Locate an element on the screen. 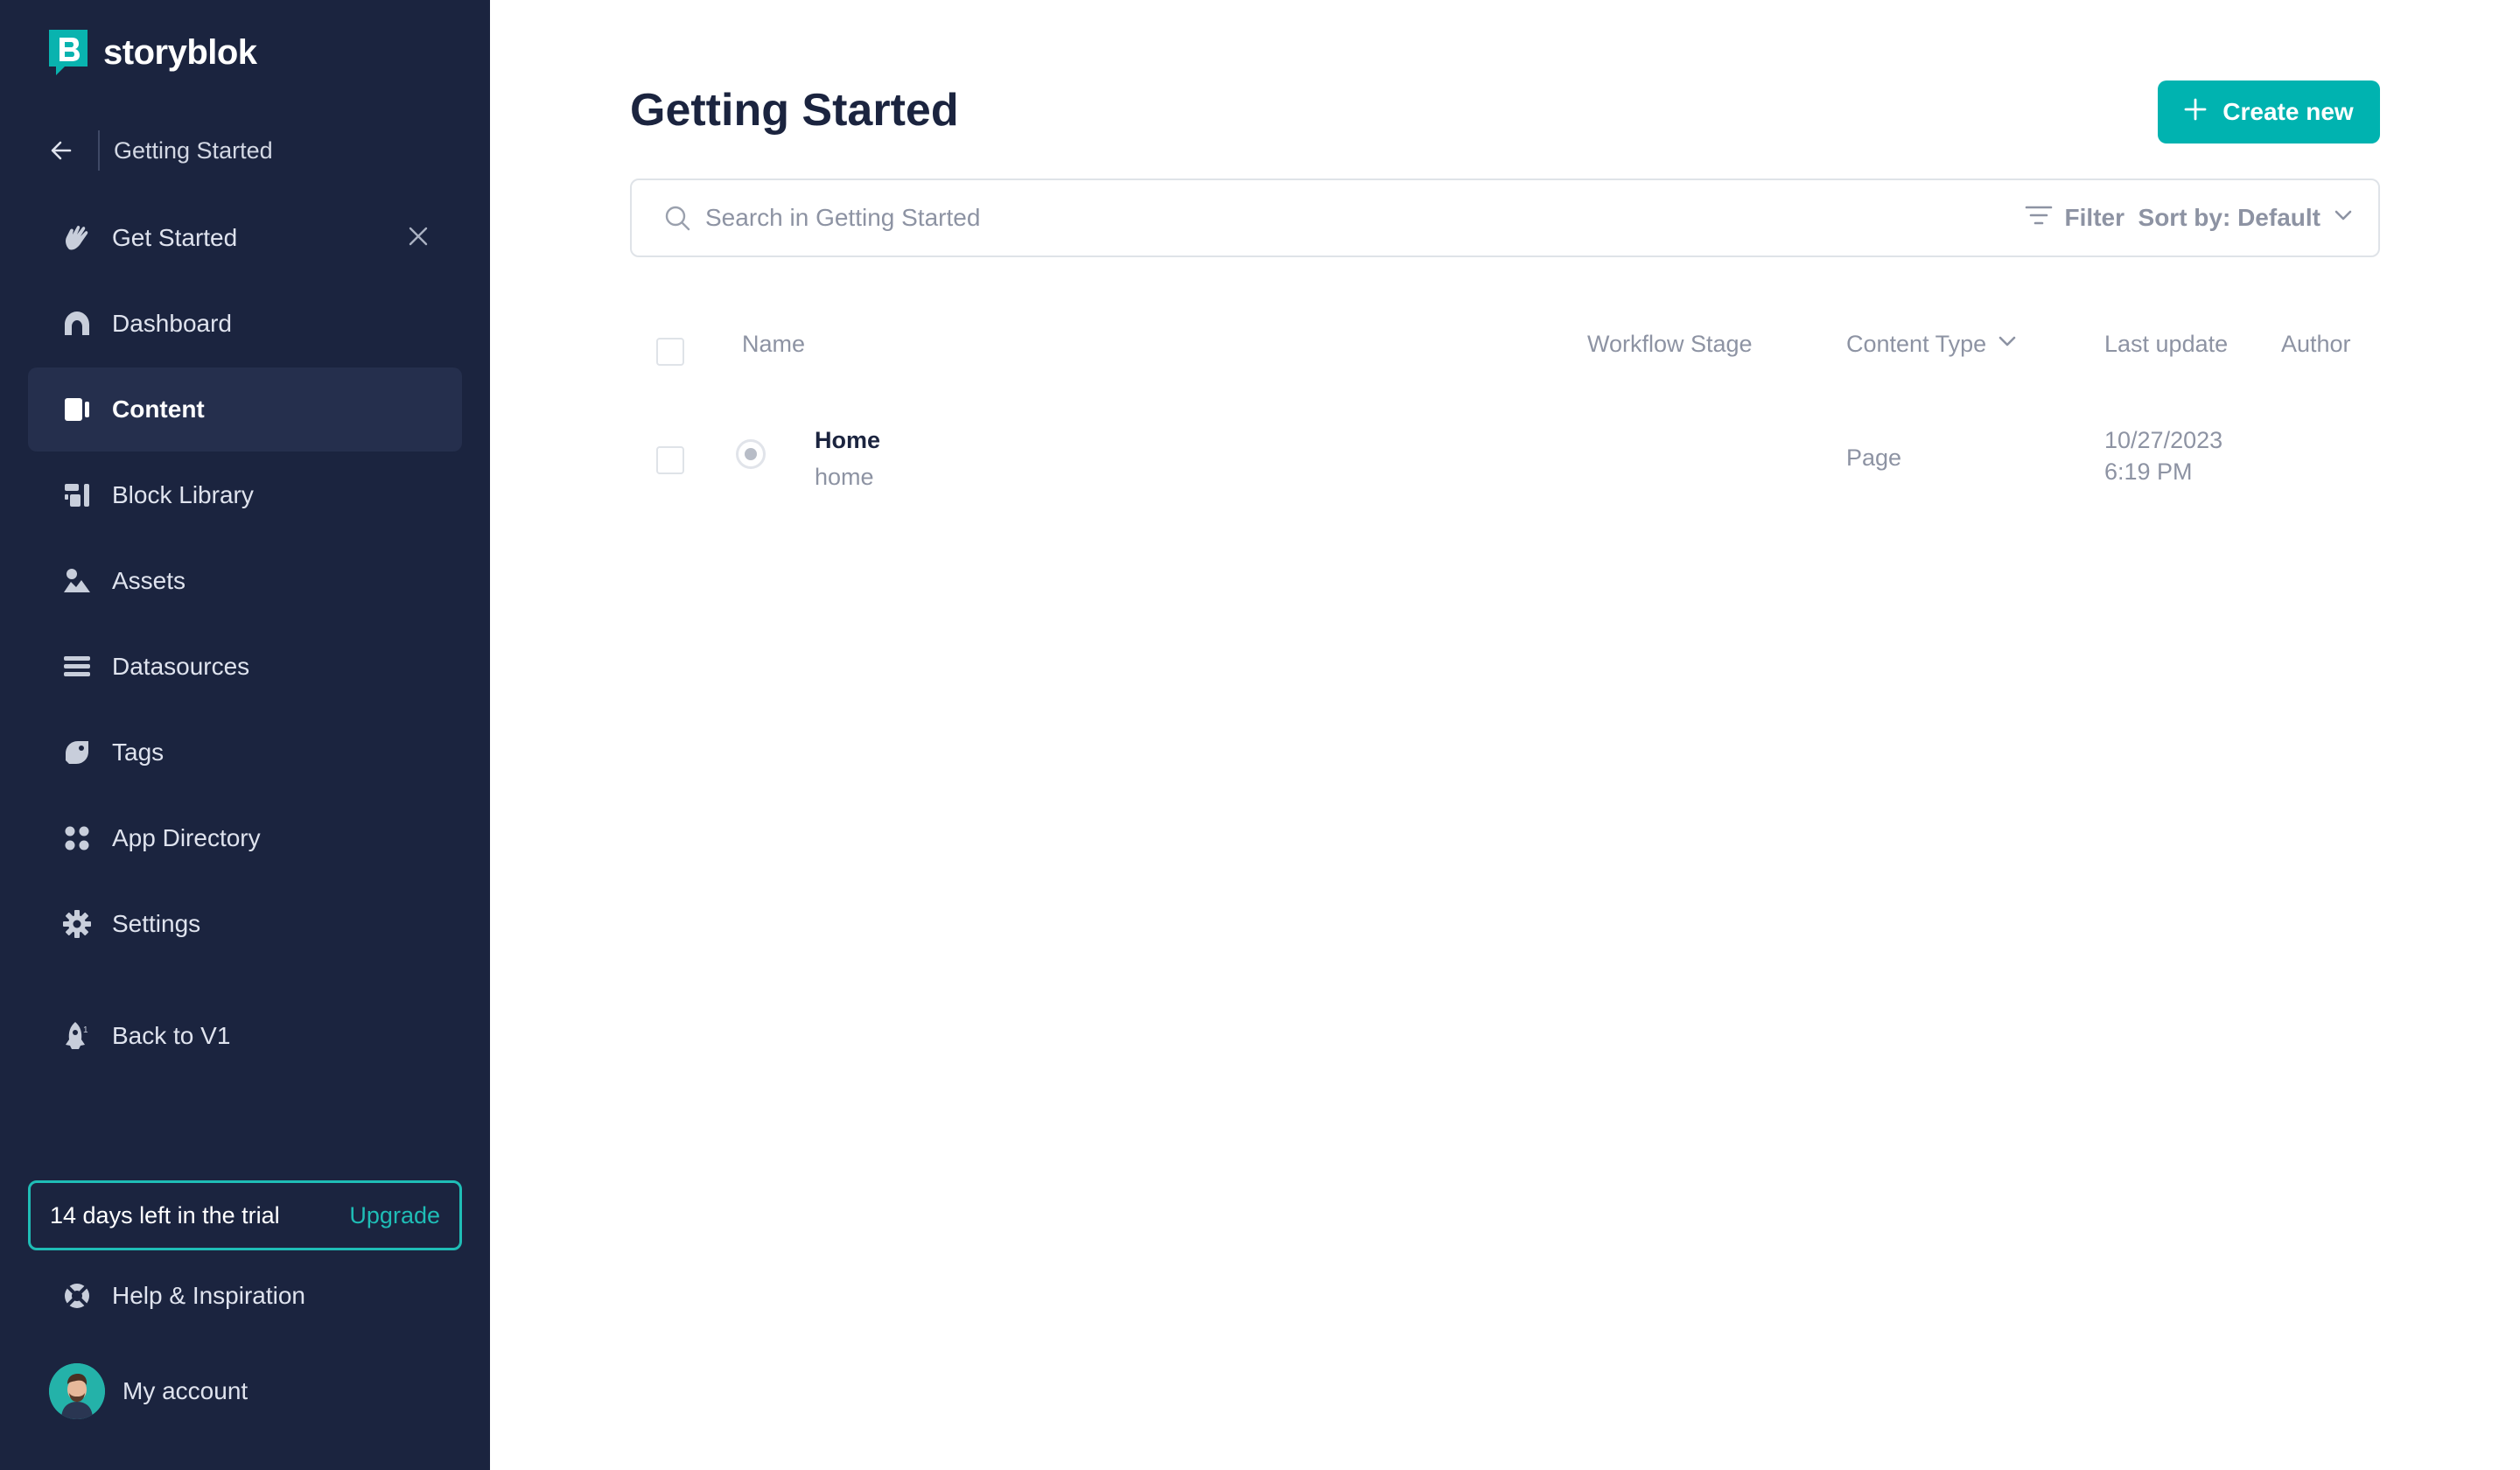  sidebar-item-help: Help & Inspiration is located at coordinates (245, 1295).